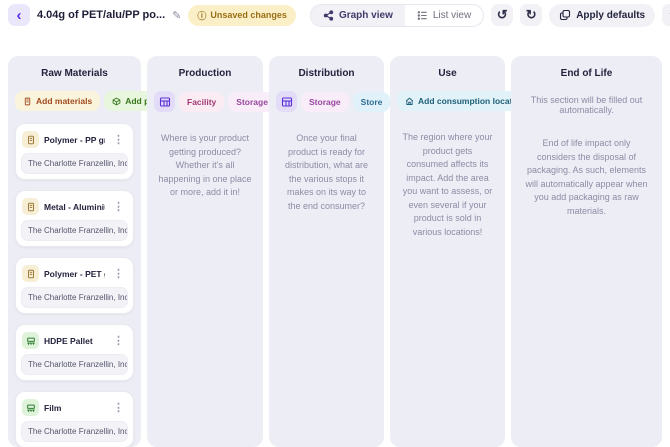  I want to click on column-title: End of Life, so click(586, 73).